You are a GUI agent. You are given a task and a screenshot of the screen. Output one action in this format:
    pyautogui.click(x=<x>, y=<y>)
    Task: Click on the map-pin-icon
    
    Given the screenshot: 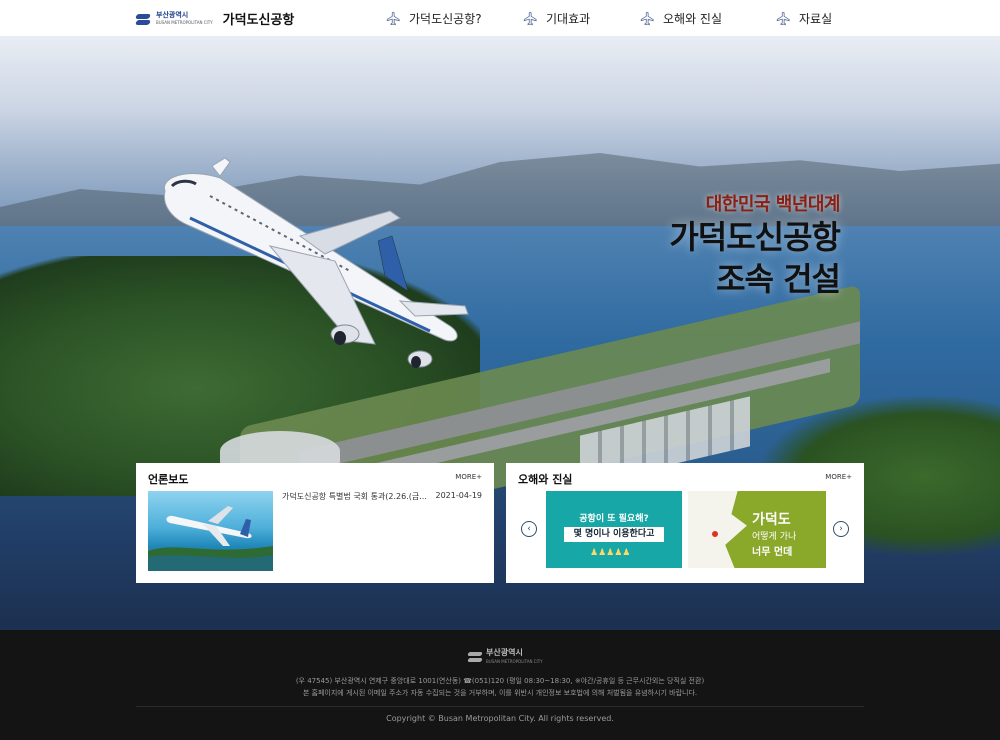 What is the action you would take?
    pyautogui.click(x=715, y=534)
    